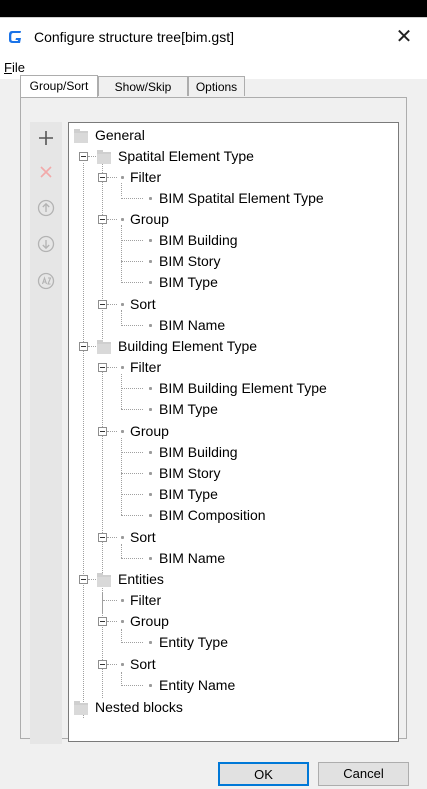  I want to click on top-black-strip, so click(213, 8).